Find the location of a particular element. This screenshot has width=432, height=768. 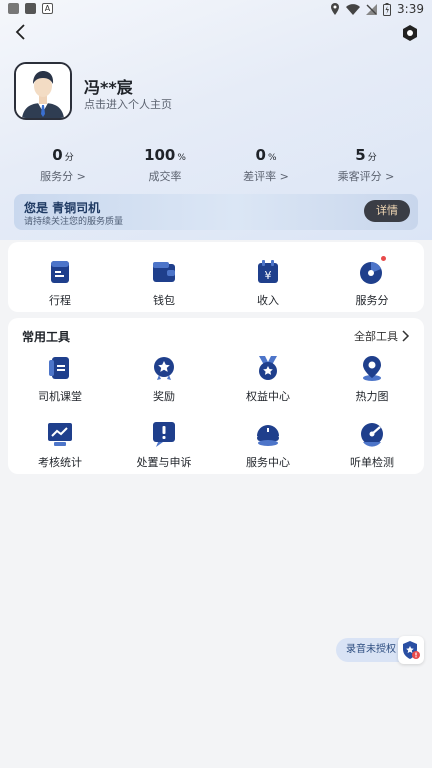

quick-action-service-score: 服务分 is located at coordinates (372, 282).